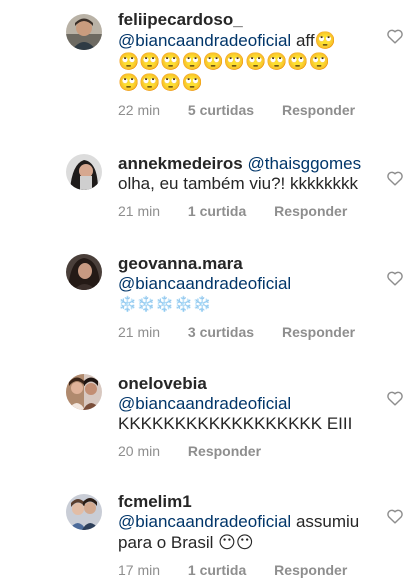  I want to click on comment-username: fcmelim1, so click(155, 501).